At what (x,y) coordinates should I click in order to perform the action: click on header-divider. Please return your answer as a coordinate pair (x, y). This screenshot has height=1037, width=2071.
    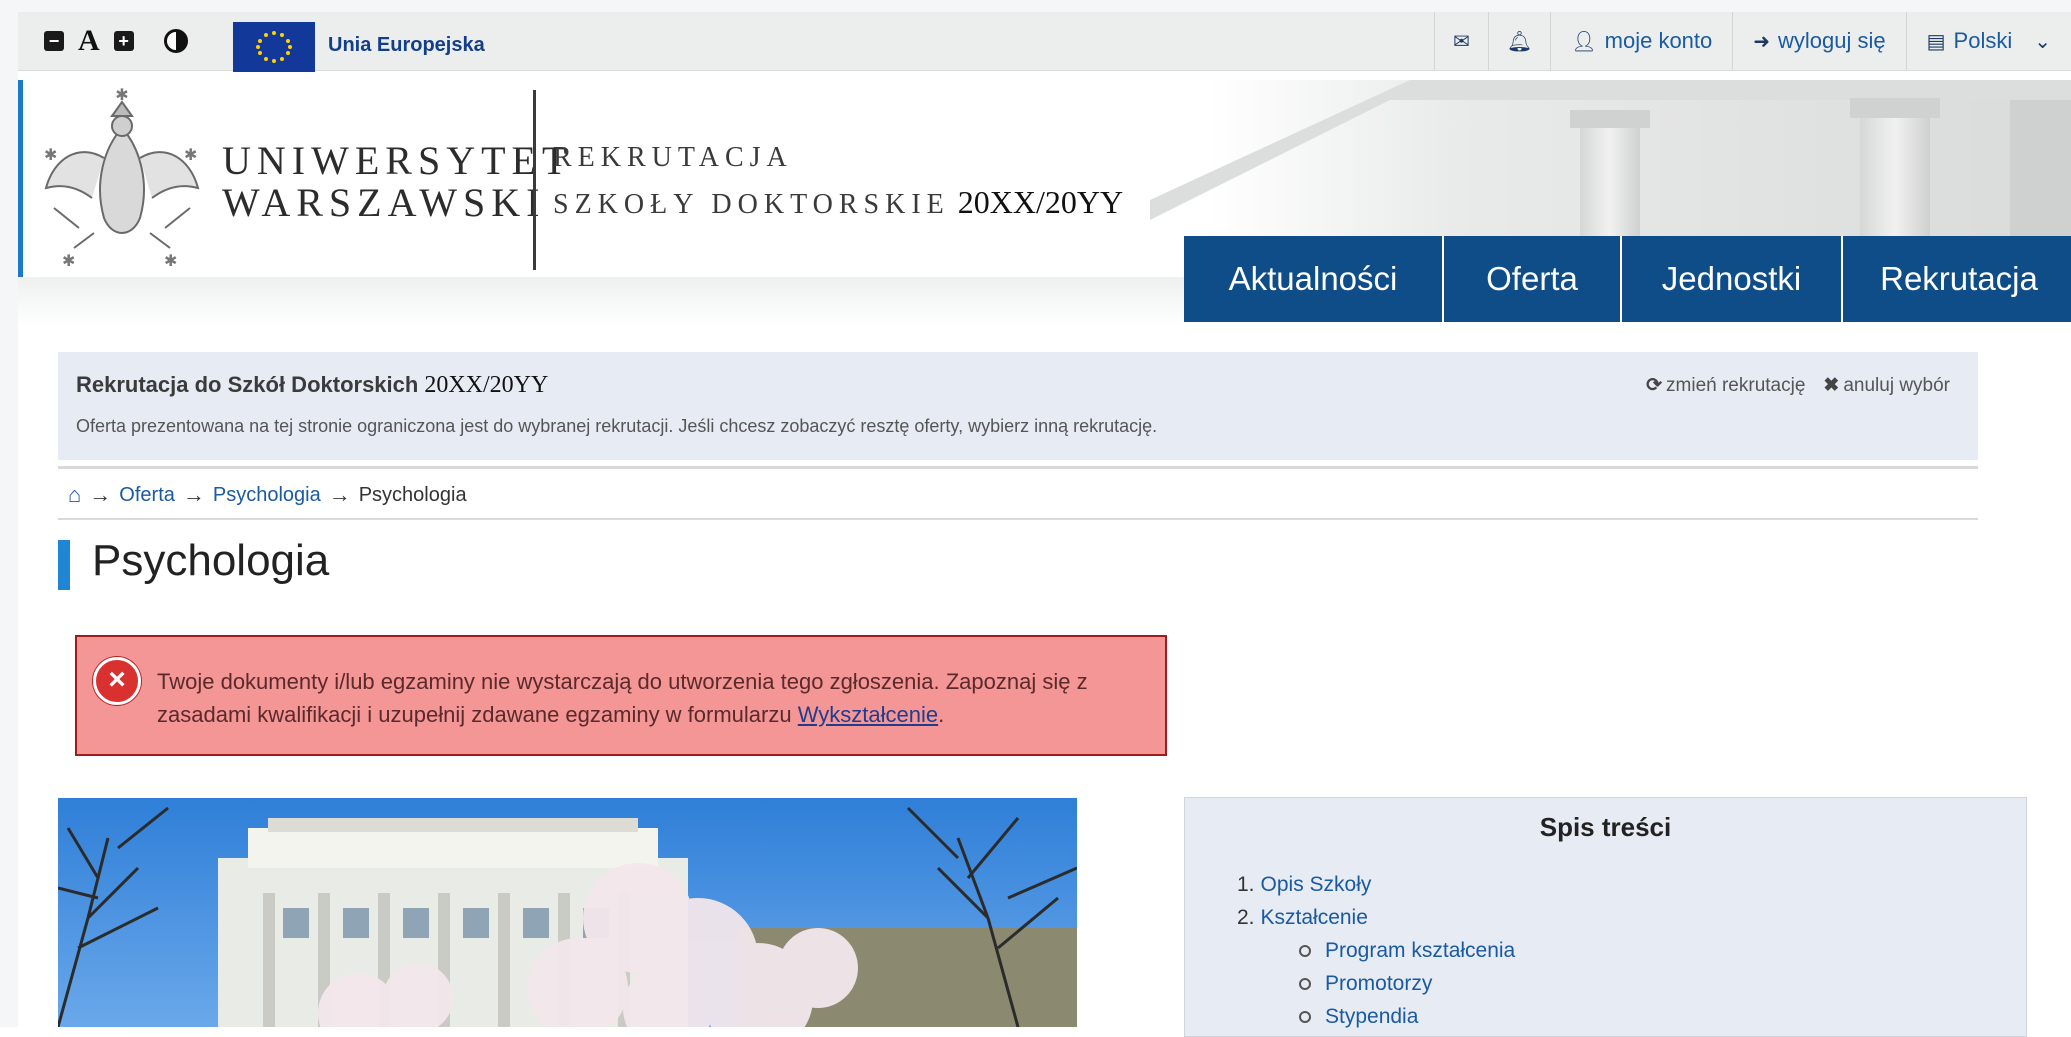
    Looking at the image, I should click on (534, 180).